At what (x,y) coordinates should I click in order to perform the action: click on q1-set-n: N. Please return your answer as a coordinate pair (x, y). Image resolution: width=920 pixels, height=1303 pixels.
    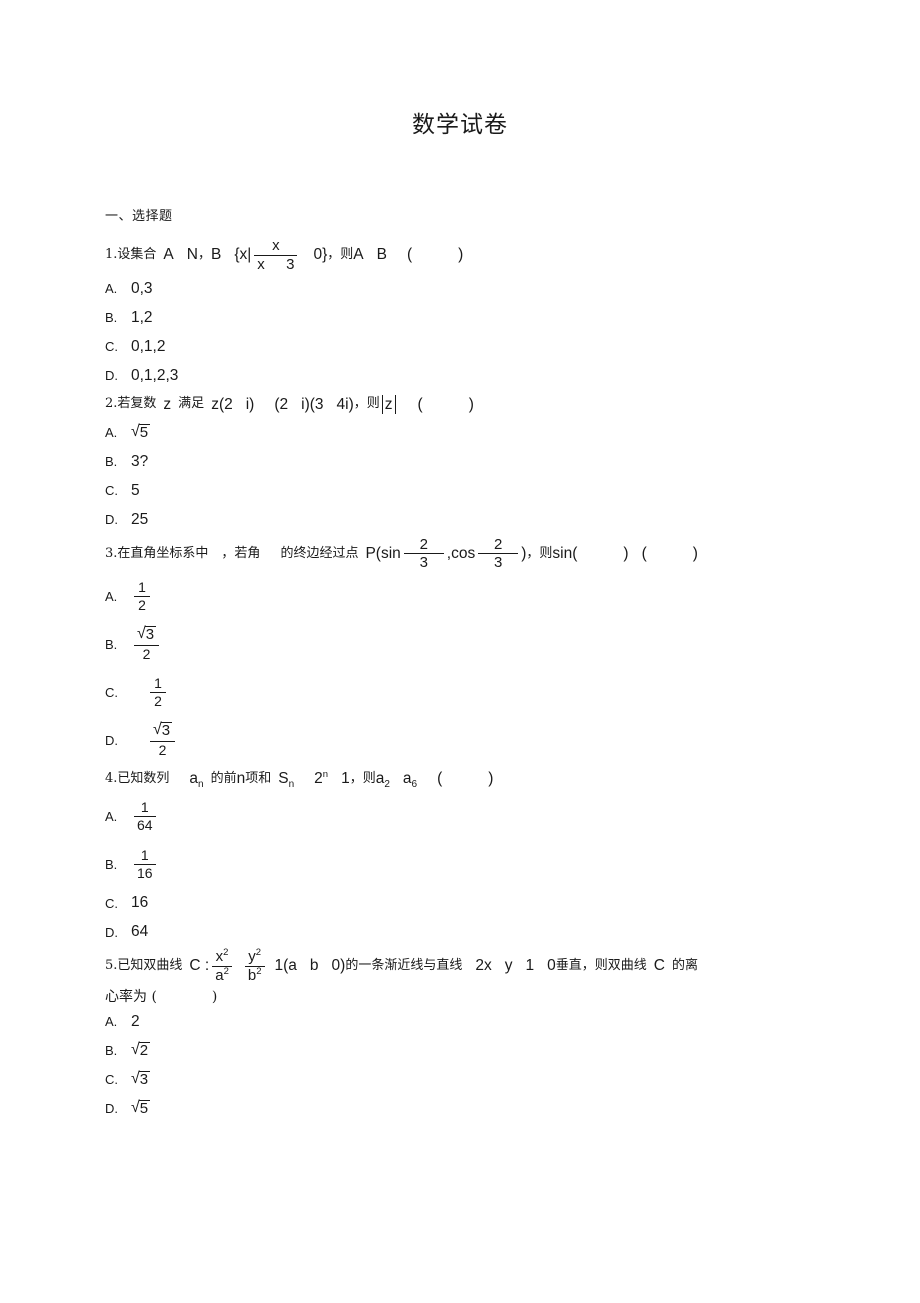
    Looking at the image, I should click on (192, 255).